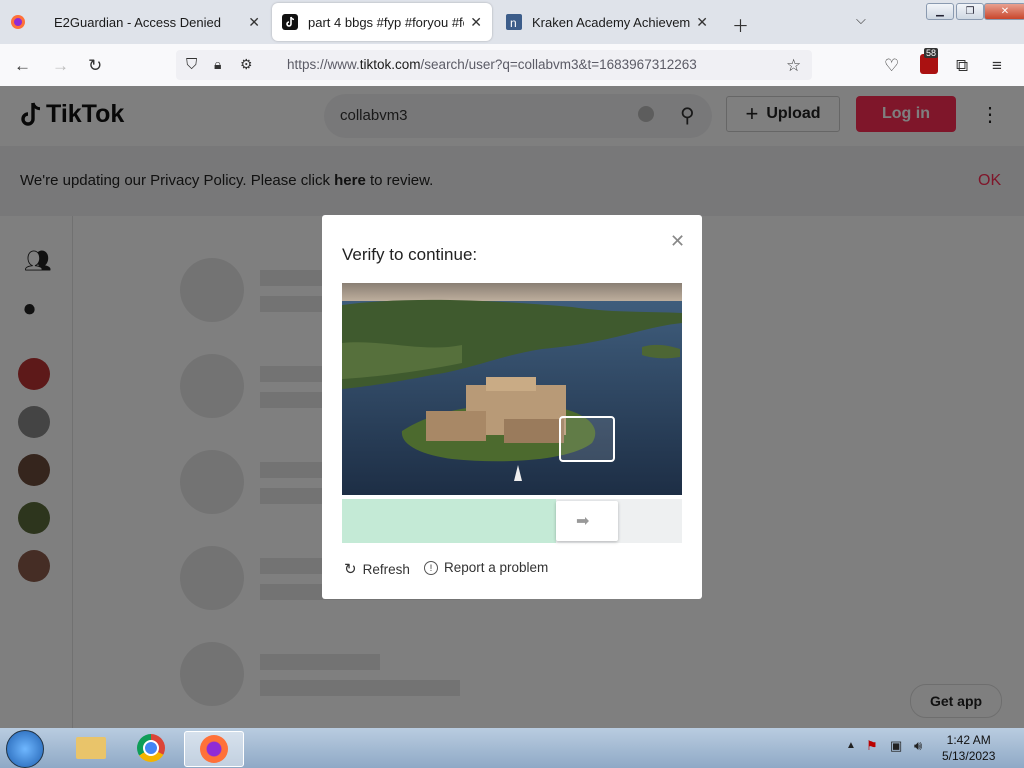  I want to click on new-tab-icon: ＋, so click(740, 24).